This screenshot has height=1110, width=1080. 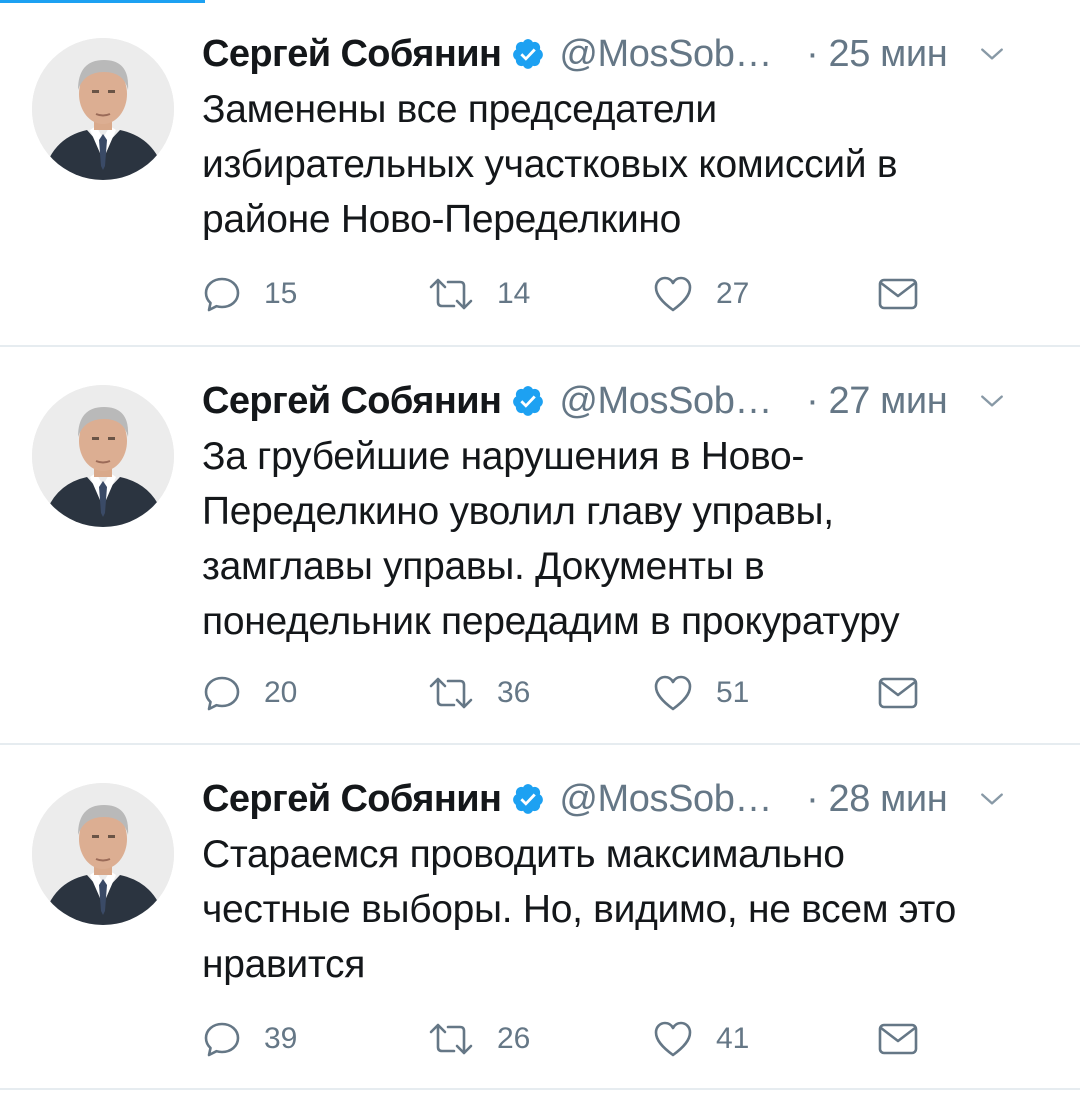 I want to click on retweet-button: 14, so click(x=539, y=294).